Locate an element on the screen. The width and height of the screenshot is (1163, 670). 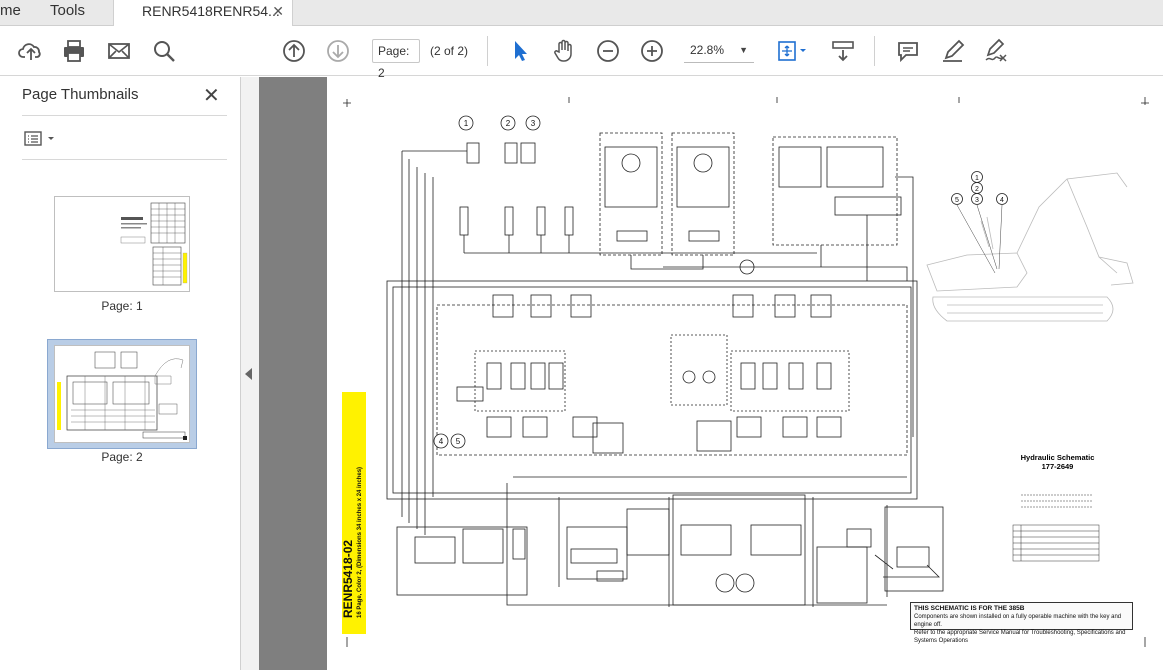
thumbnail-label: Page: 1 is located at coordinates (122, 306).